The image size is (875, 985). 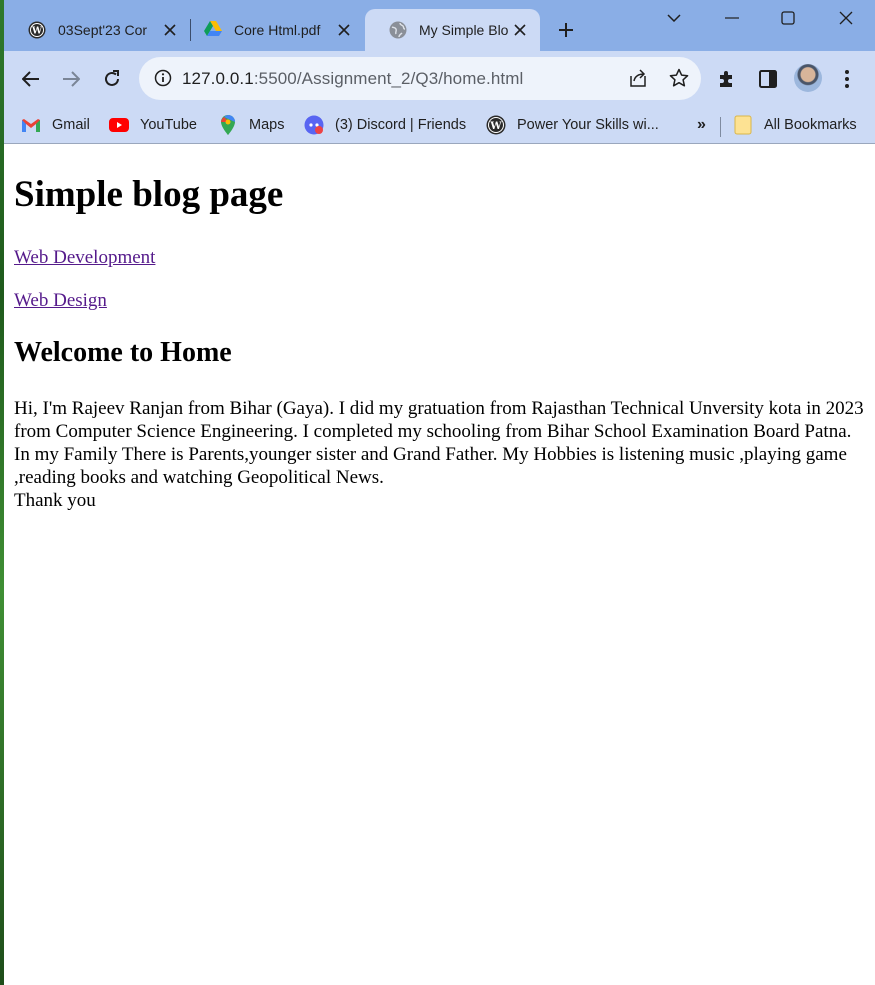 I want to click on bookmarks-overflow-button: », so click(x=701, y=125).